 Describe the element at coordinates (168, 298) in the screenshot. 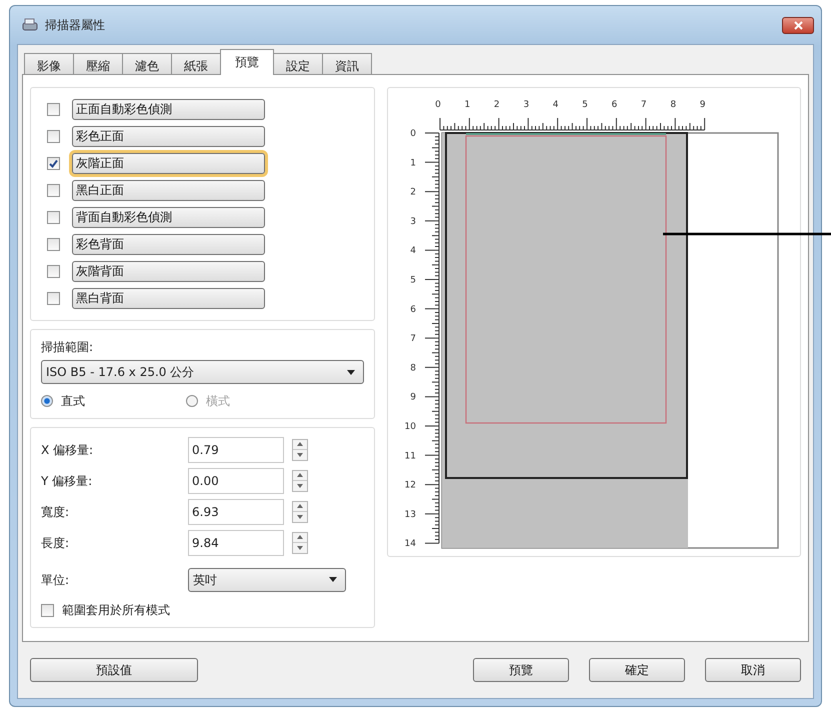

I see `mode-button: 黑白背面` at that location.